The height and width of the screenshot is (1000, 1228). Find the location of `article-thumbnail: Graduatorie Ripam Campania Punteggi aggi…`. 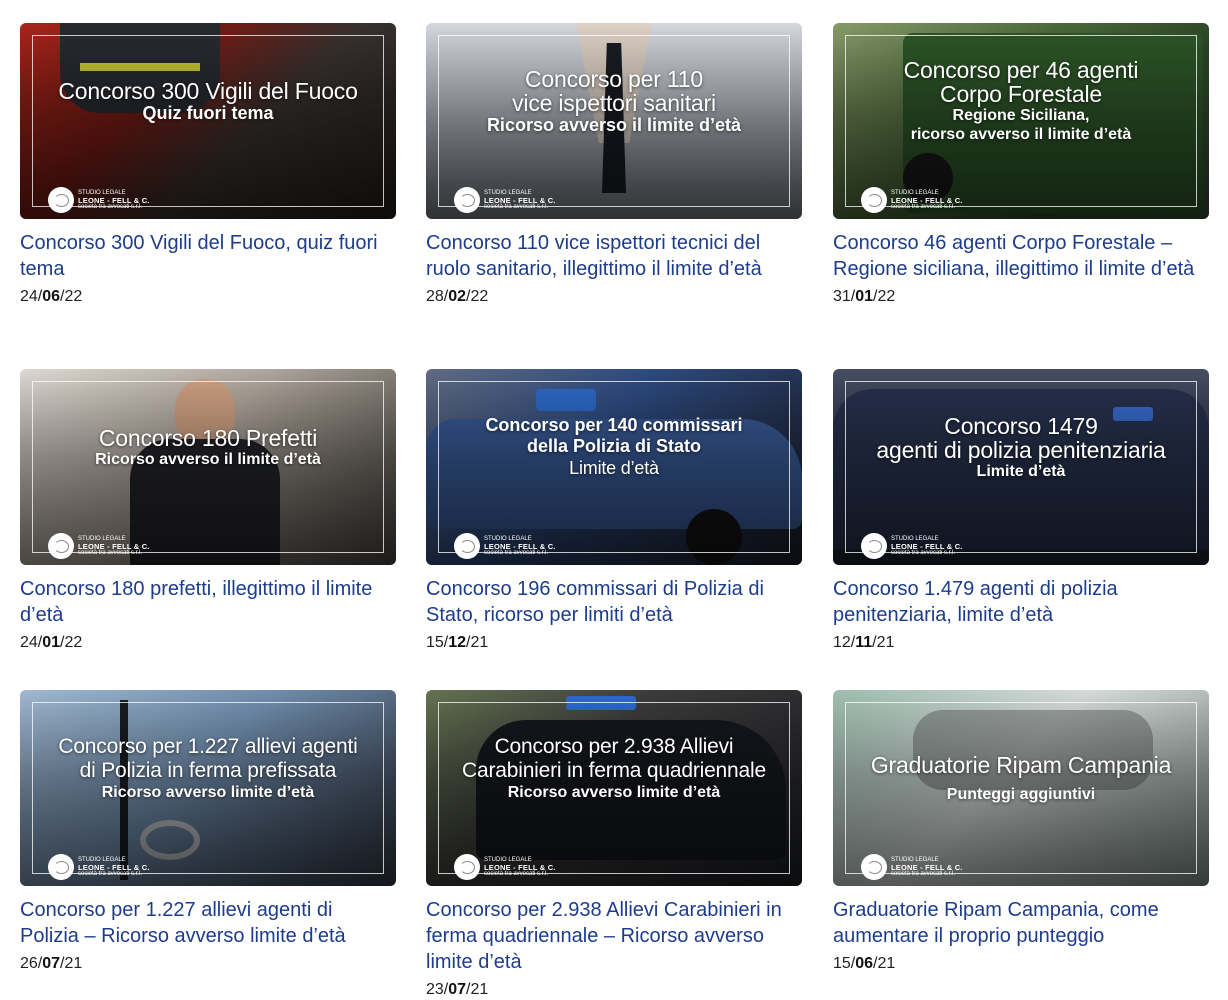

article-thumbnail: Graduatorie Ripam Campania Punteggi aggi… is located at coordinates (1021, 788).